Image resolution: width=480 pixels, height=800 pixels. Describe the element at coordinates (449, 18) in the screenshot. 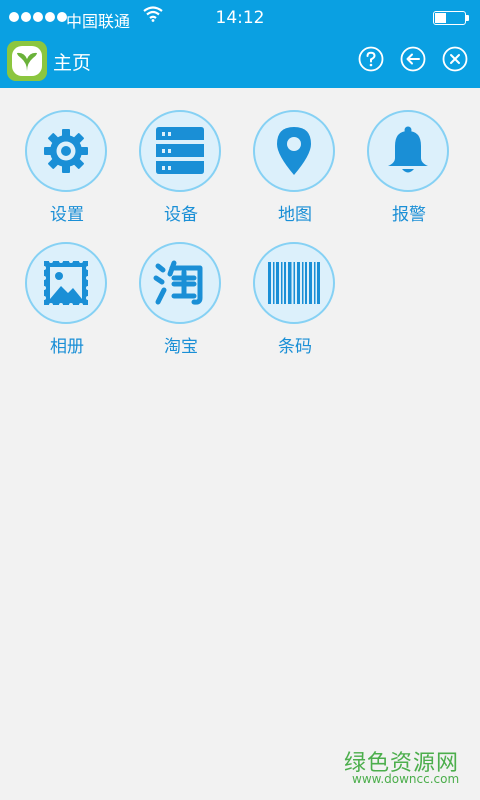

I see `battery-icon` at that location.